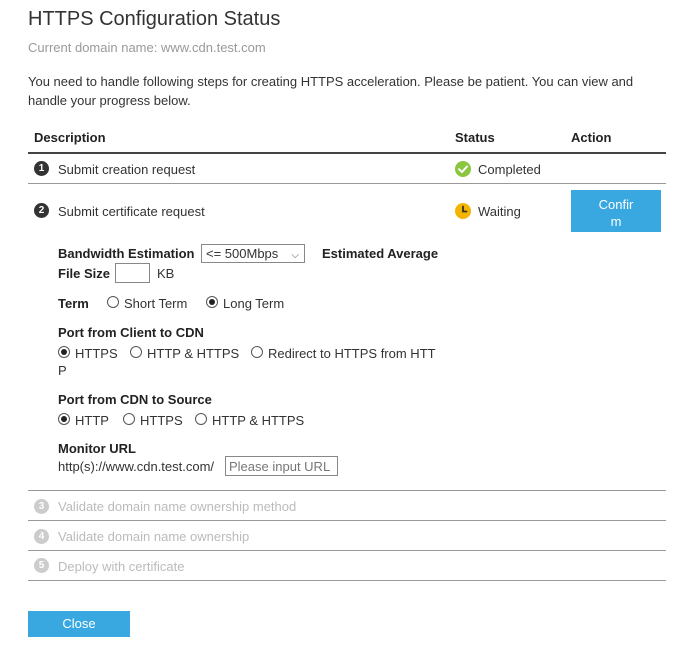 Image resolution: width=682 pixels, height=645 pixels. What do you see at coordinates (295, 255) in the screenshot?
I see `chevron-down-icon: ⌵` at bounding box center [295, 255].